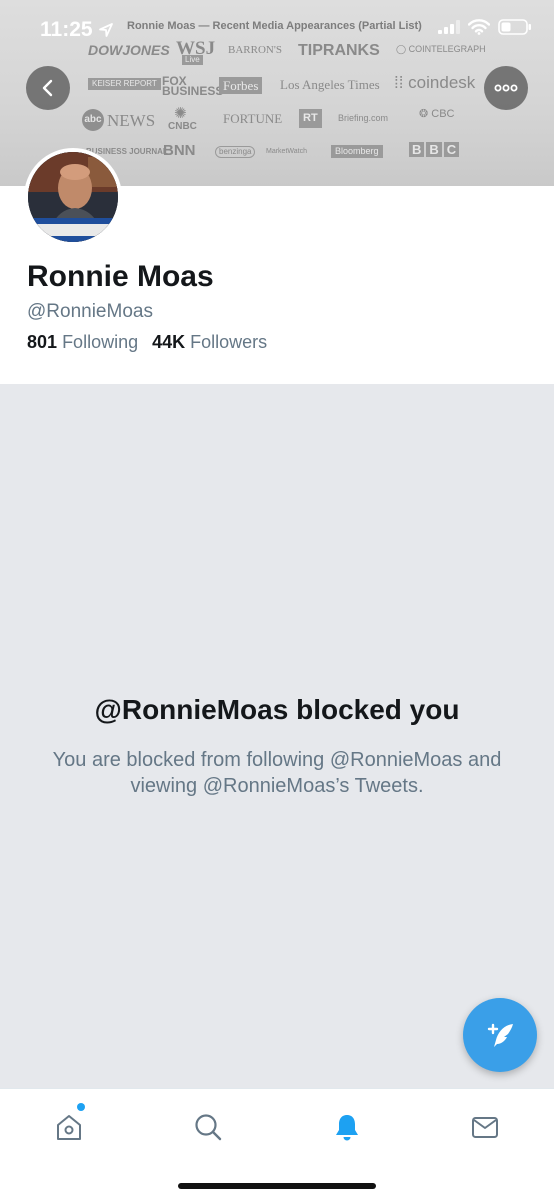  I want to click on more-options-button, so click(506, 88).